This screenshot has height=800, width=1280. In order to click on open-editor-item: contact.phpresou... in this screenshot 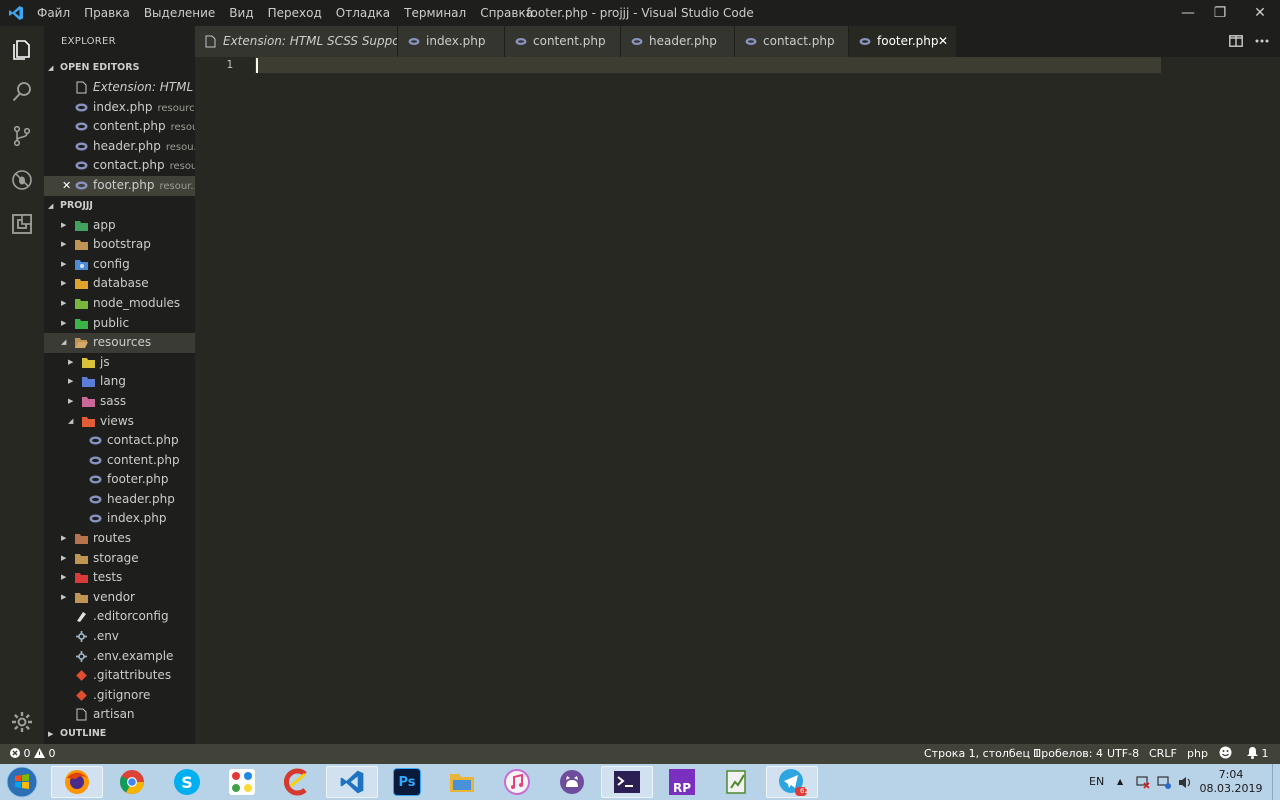, I will do `click(119, 166)`.